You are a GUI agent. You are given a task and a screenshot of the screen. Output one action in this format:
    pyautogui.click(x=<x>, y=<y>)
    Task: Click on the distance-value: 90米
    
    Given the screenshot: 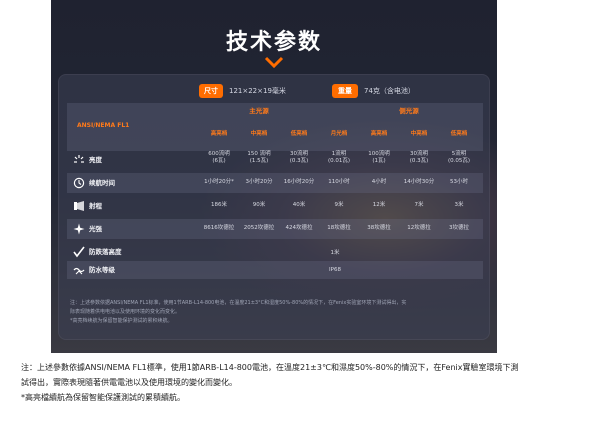 What is the action you would take?
    pyautogui.click(x=259, y=205)
    